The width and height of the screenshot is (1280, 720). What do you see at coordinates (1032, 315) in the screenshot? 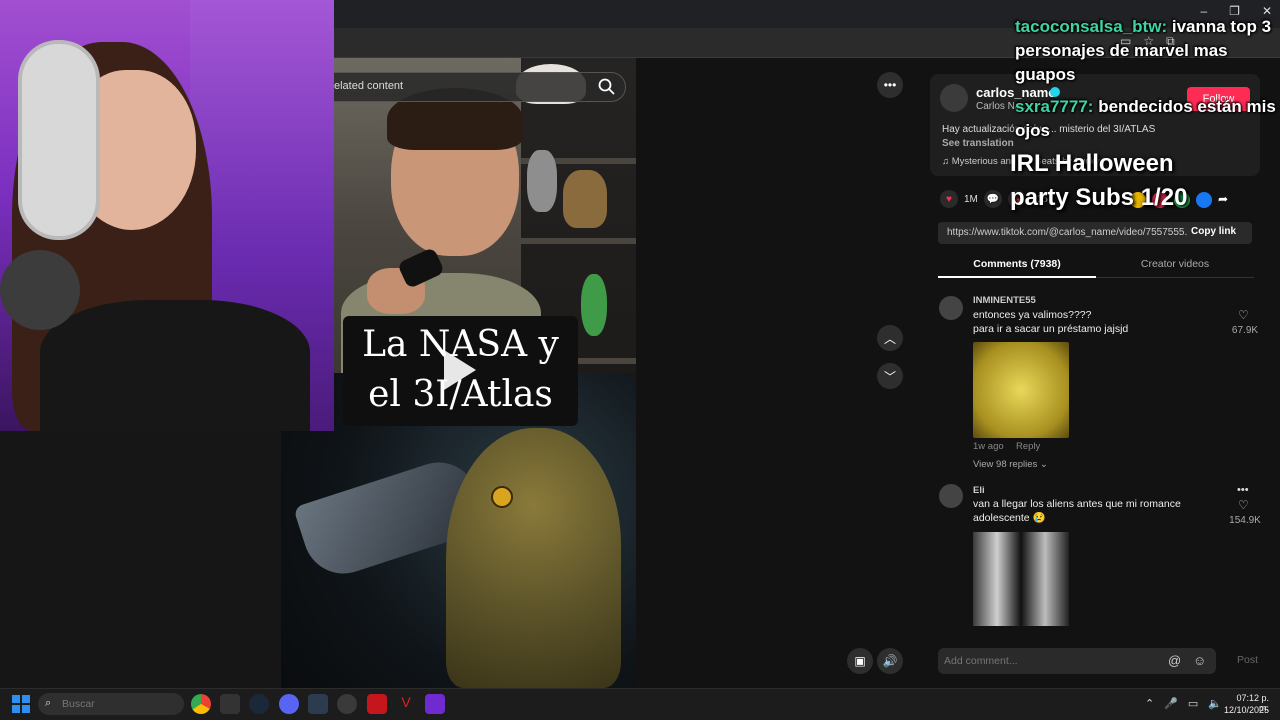
I see `comment-text: entonces ya valimos????` at bounding box center [1032, 315].